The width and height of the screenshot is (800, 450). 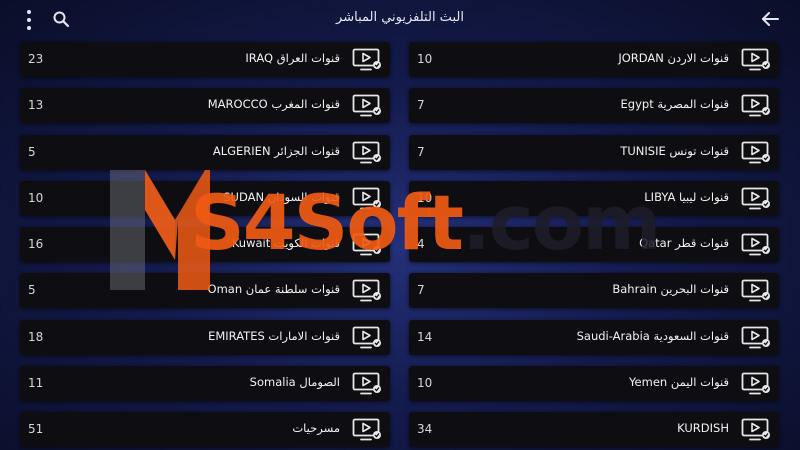 I want to click on channel-count: 13, so click(x=36, y=105).